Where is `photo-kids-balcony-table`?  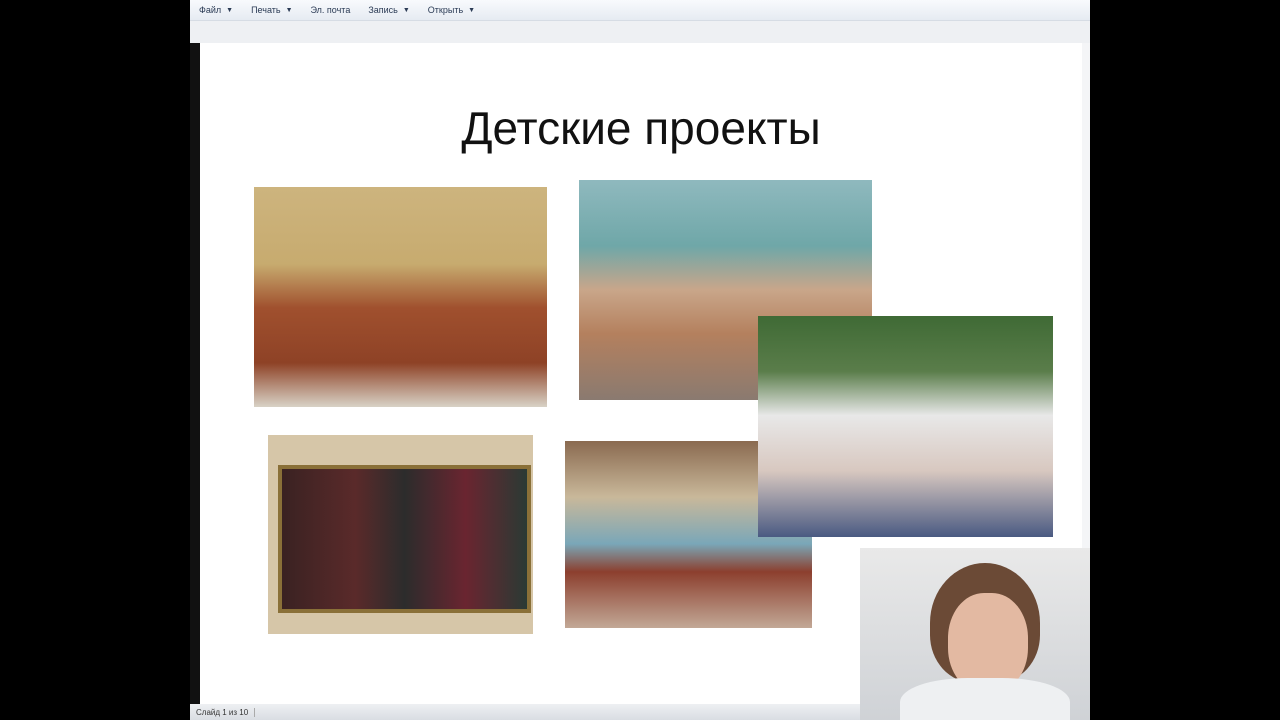
photo-kids-balcony-table is located at coordinates (905, 426).